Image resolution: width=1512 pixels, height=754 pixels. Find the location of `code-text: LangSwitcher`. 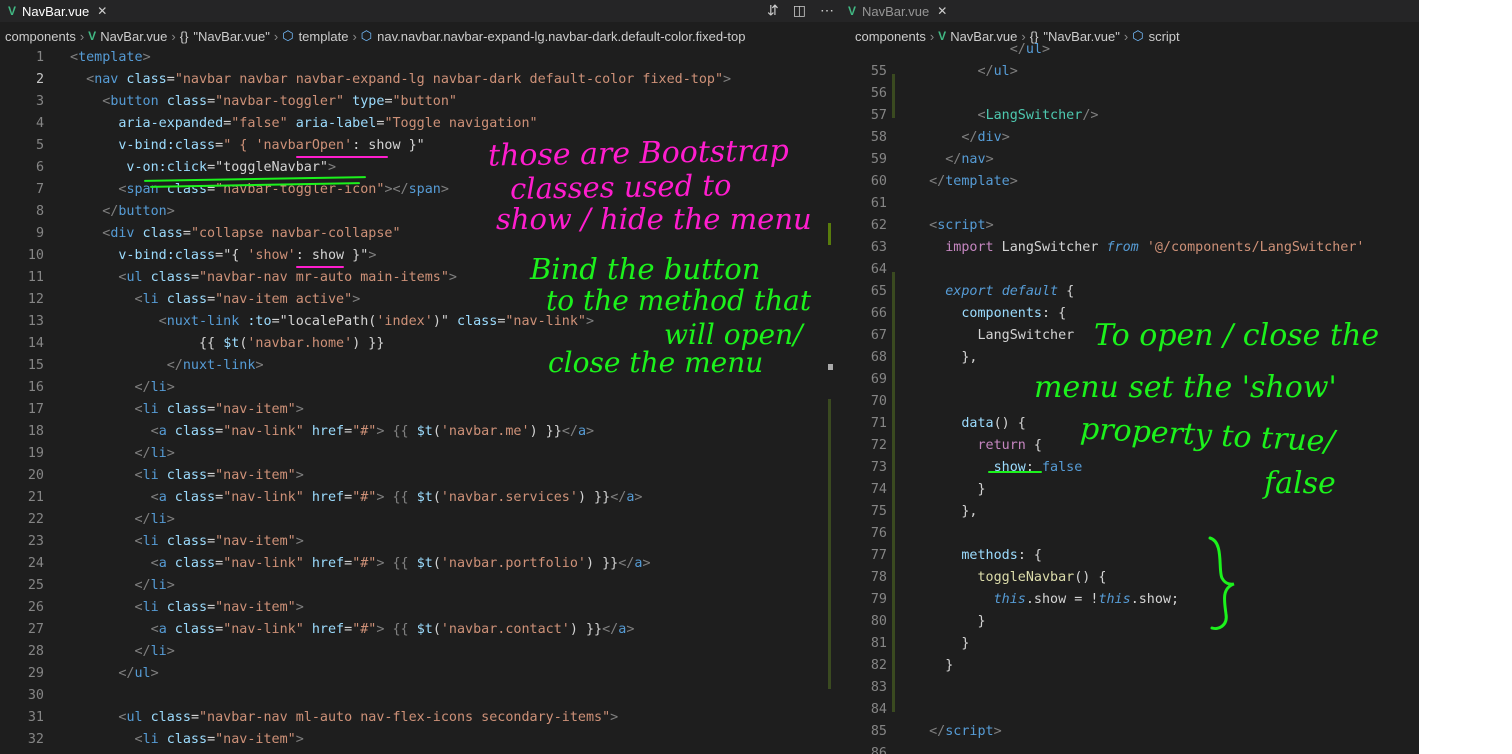

code-text: LangSwitcher is located at coordinates (993, 336).